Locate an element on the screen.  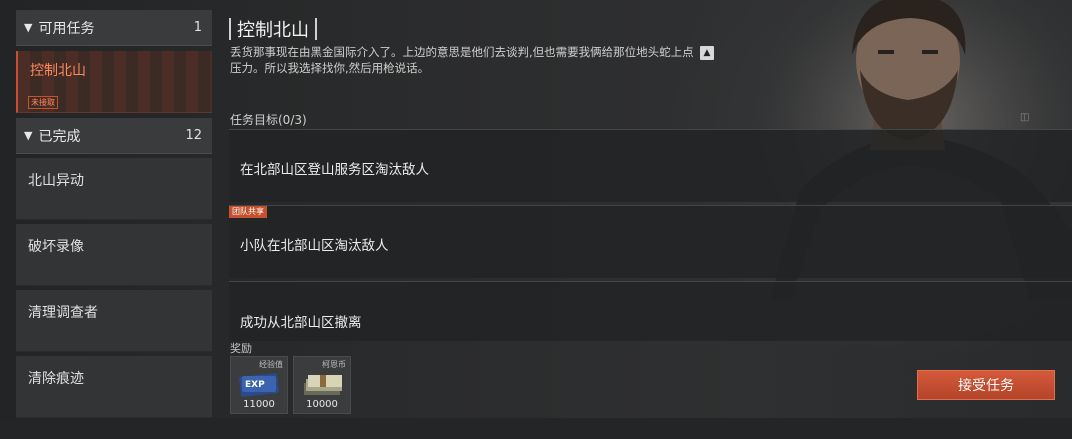
task-name: 控制北山 is located at coordinates (58, 71).